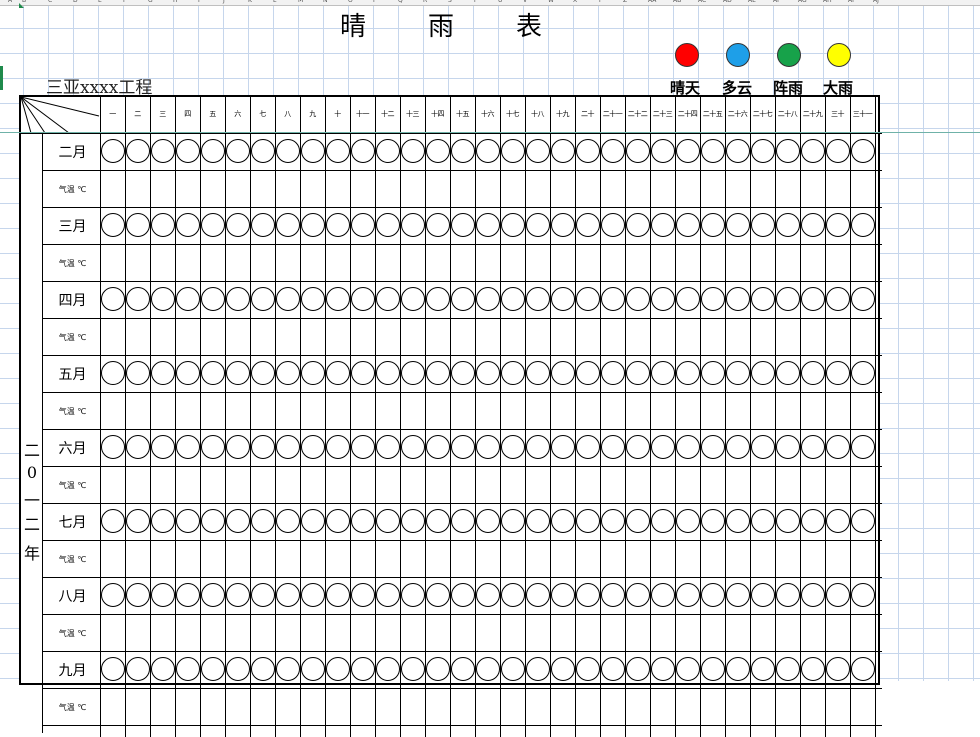 This screenshot has width=980, height=737. Describe the element at coordinates (72, 300) in the screenshot. I see `month-label: 四月` at that location.